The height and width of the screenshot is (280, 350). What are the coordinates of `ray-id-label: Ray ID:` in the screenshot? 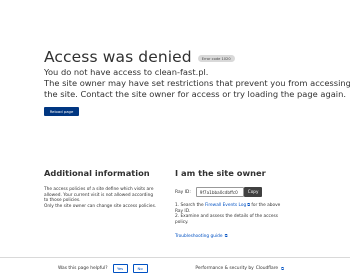 It's located at (183, 192).